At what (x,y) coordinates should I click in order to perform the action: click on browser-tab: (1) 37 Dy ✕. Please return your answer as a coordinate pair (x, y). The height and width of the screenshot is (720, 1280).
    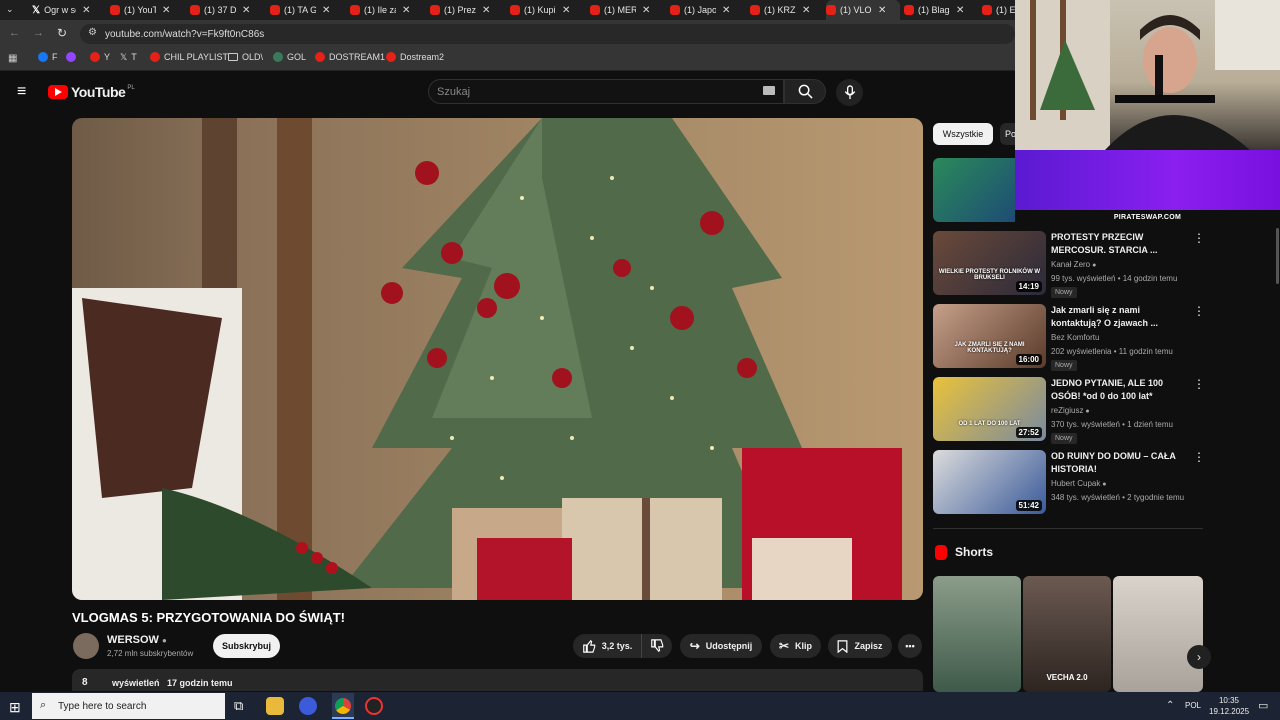
    Looking at the image, I should click on (227, 10).